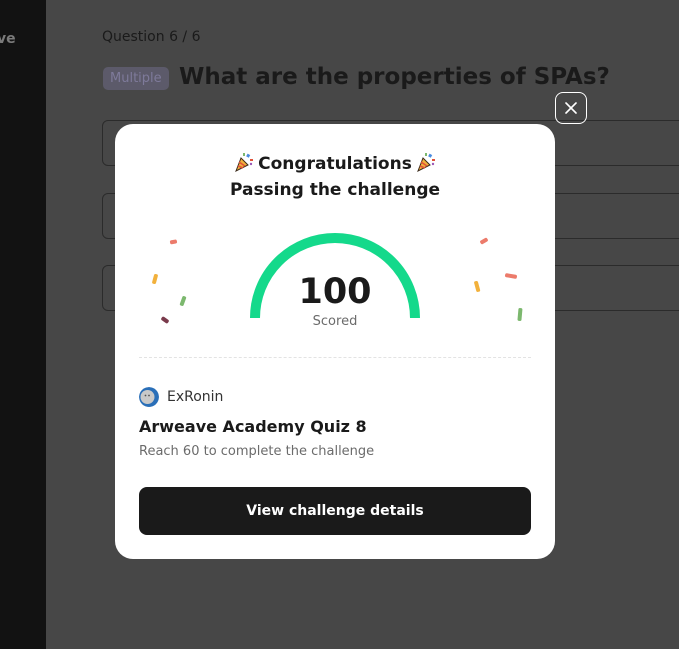  I want to click on close-button, so click(571, 108).